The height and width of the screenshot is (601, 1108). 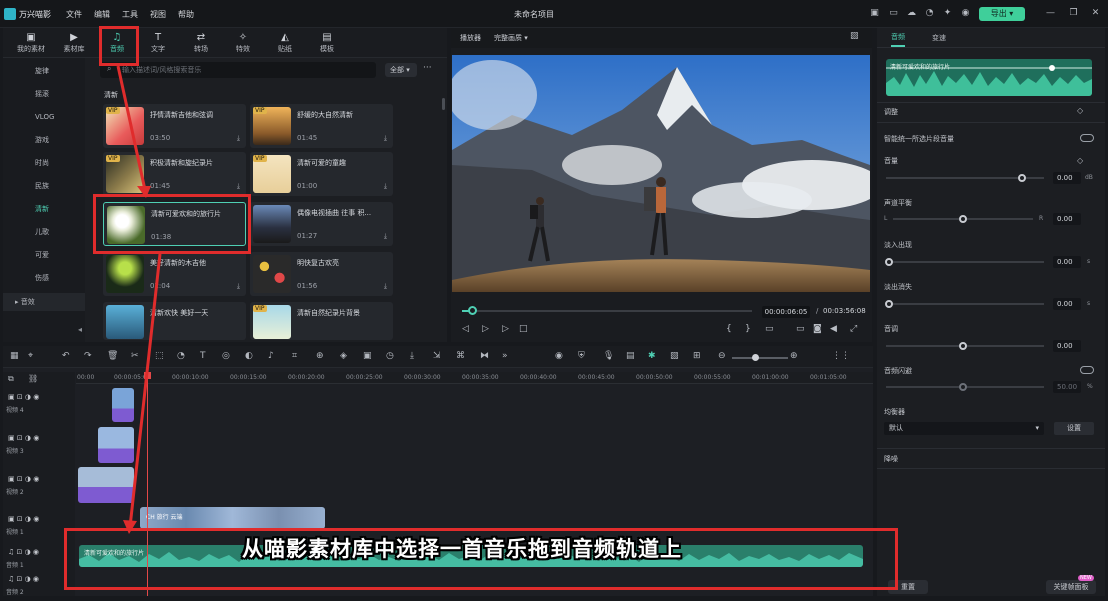 I want to click on tutorial-subtitle: 从喵影素材库中选择一首音乐拖到音频轨道上, so click(x=462, y=549).